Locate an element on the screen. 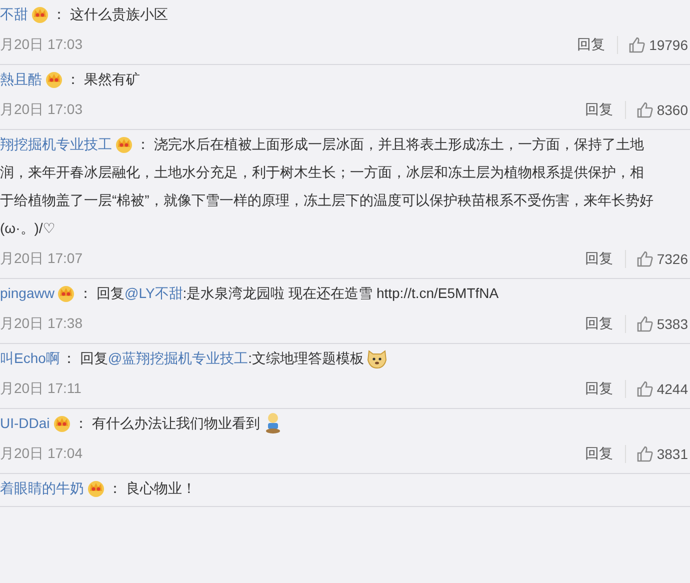 This screenshot has height=583, width=690. user-name: 叫Echo啊 is located at coordinates (30, 358).